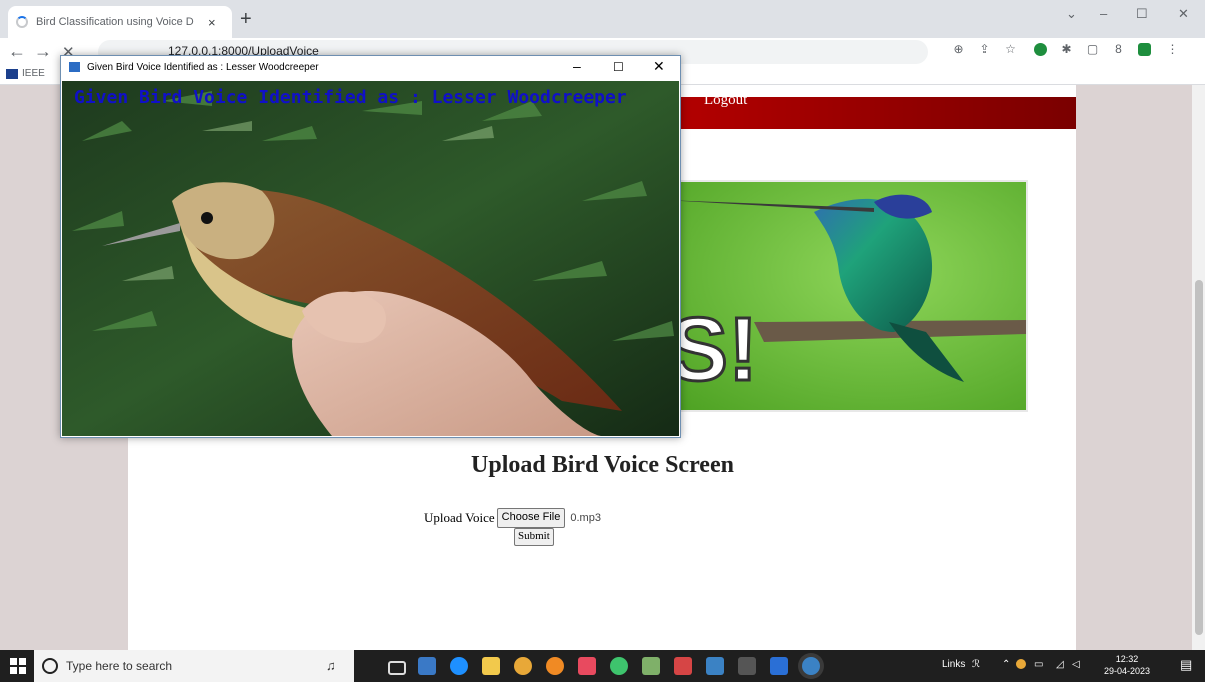 This screenshot has height=682, width=1205. I want to click on system-clock: 12:32 29-04-2023, so click(1127, 665).